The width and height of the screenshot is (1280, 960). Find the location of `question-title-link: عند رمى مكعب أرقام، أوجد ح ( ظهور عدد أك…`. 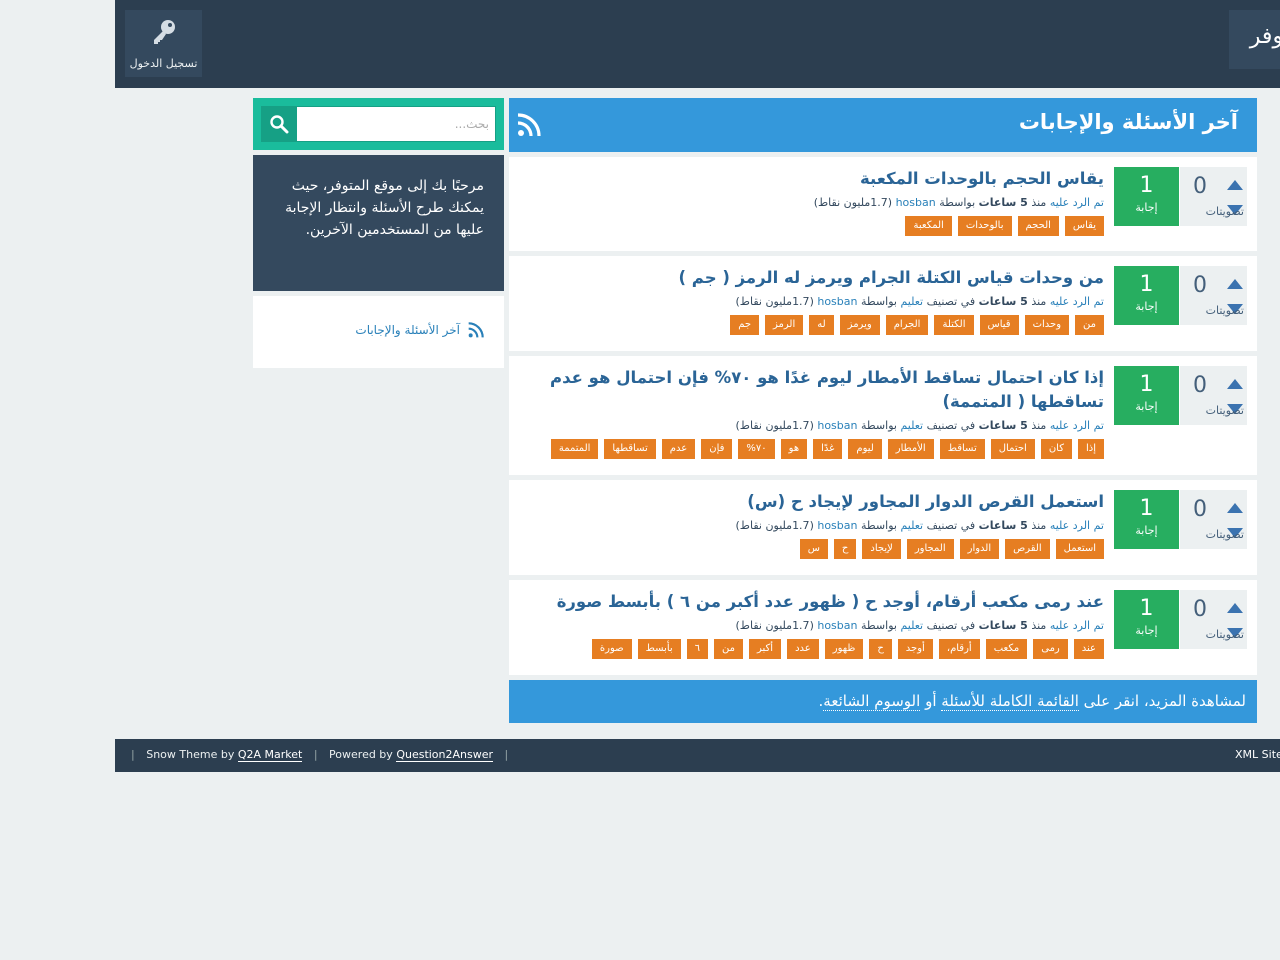

question-title-link: عند رمى مكعب أرقام، أوجد ح ( ظهور عدد أك… is located at coordinates (816, 602).